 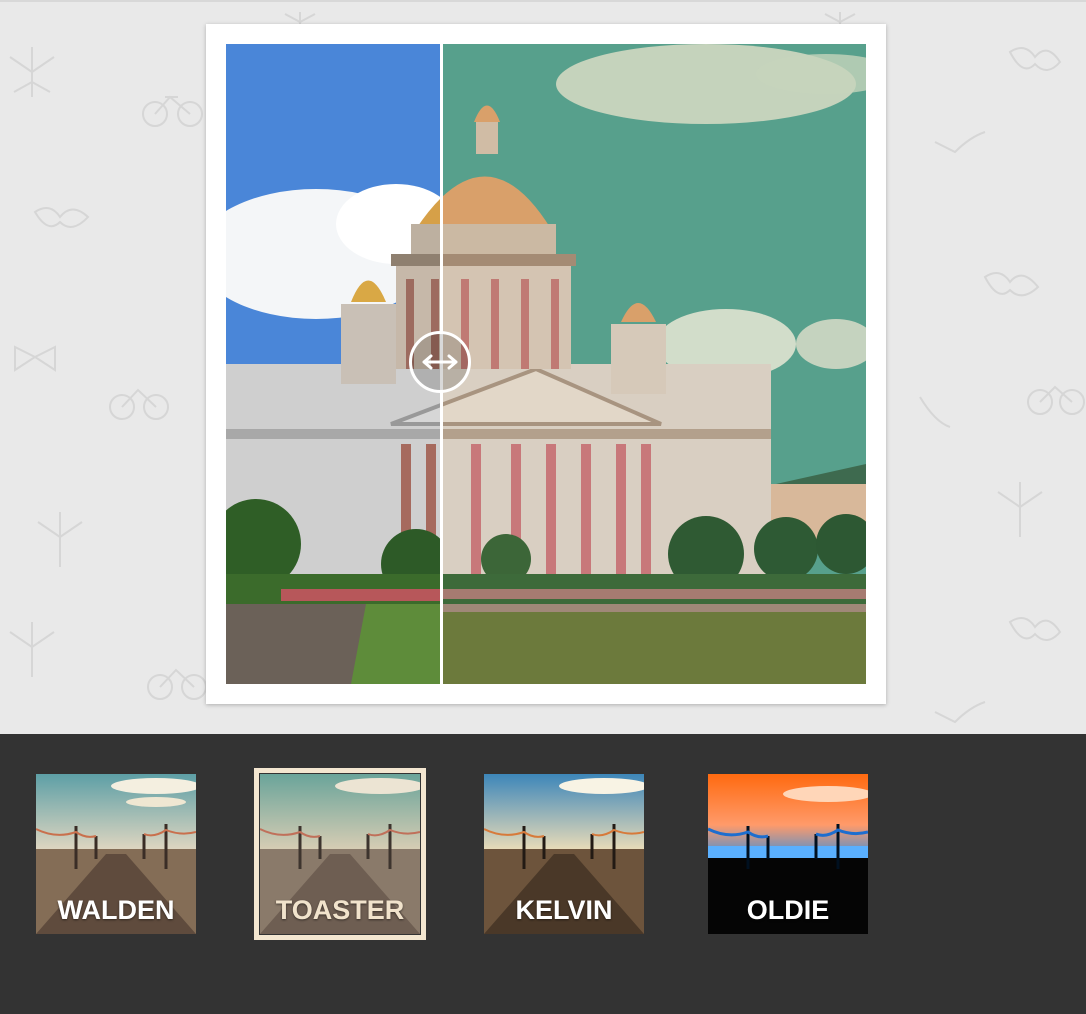 I want to click on filter-label: TOASTER, so click(x=340, y=910).